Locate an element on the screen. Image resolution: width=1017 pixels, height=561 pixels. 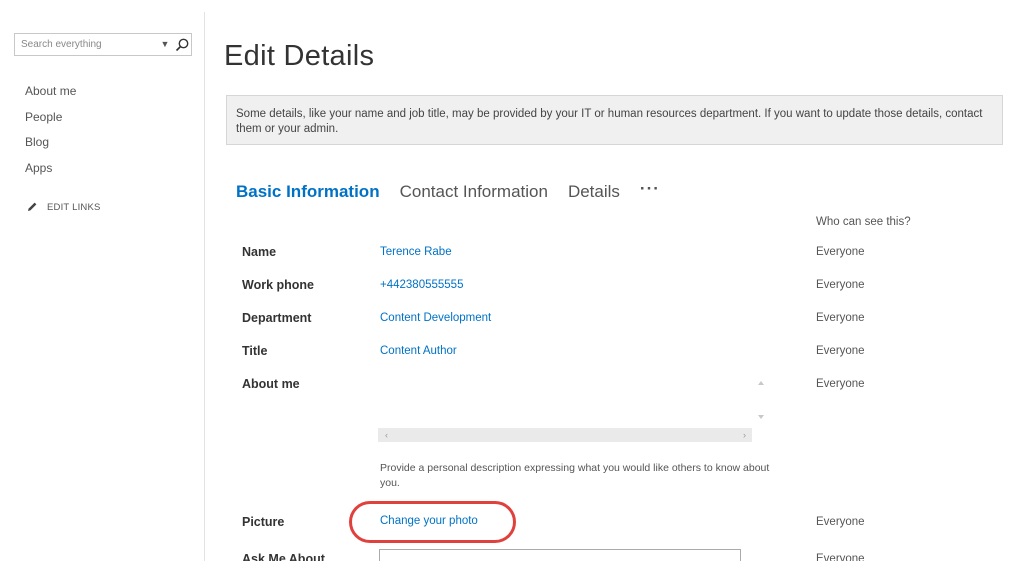
work-phone-visibility: Everyone is located at coordinates (840, 285).